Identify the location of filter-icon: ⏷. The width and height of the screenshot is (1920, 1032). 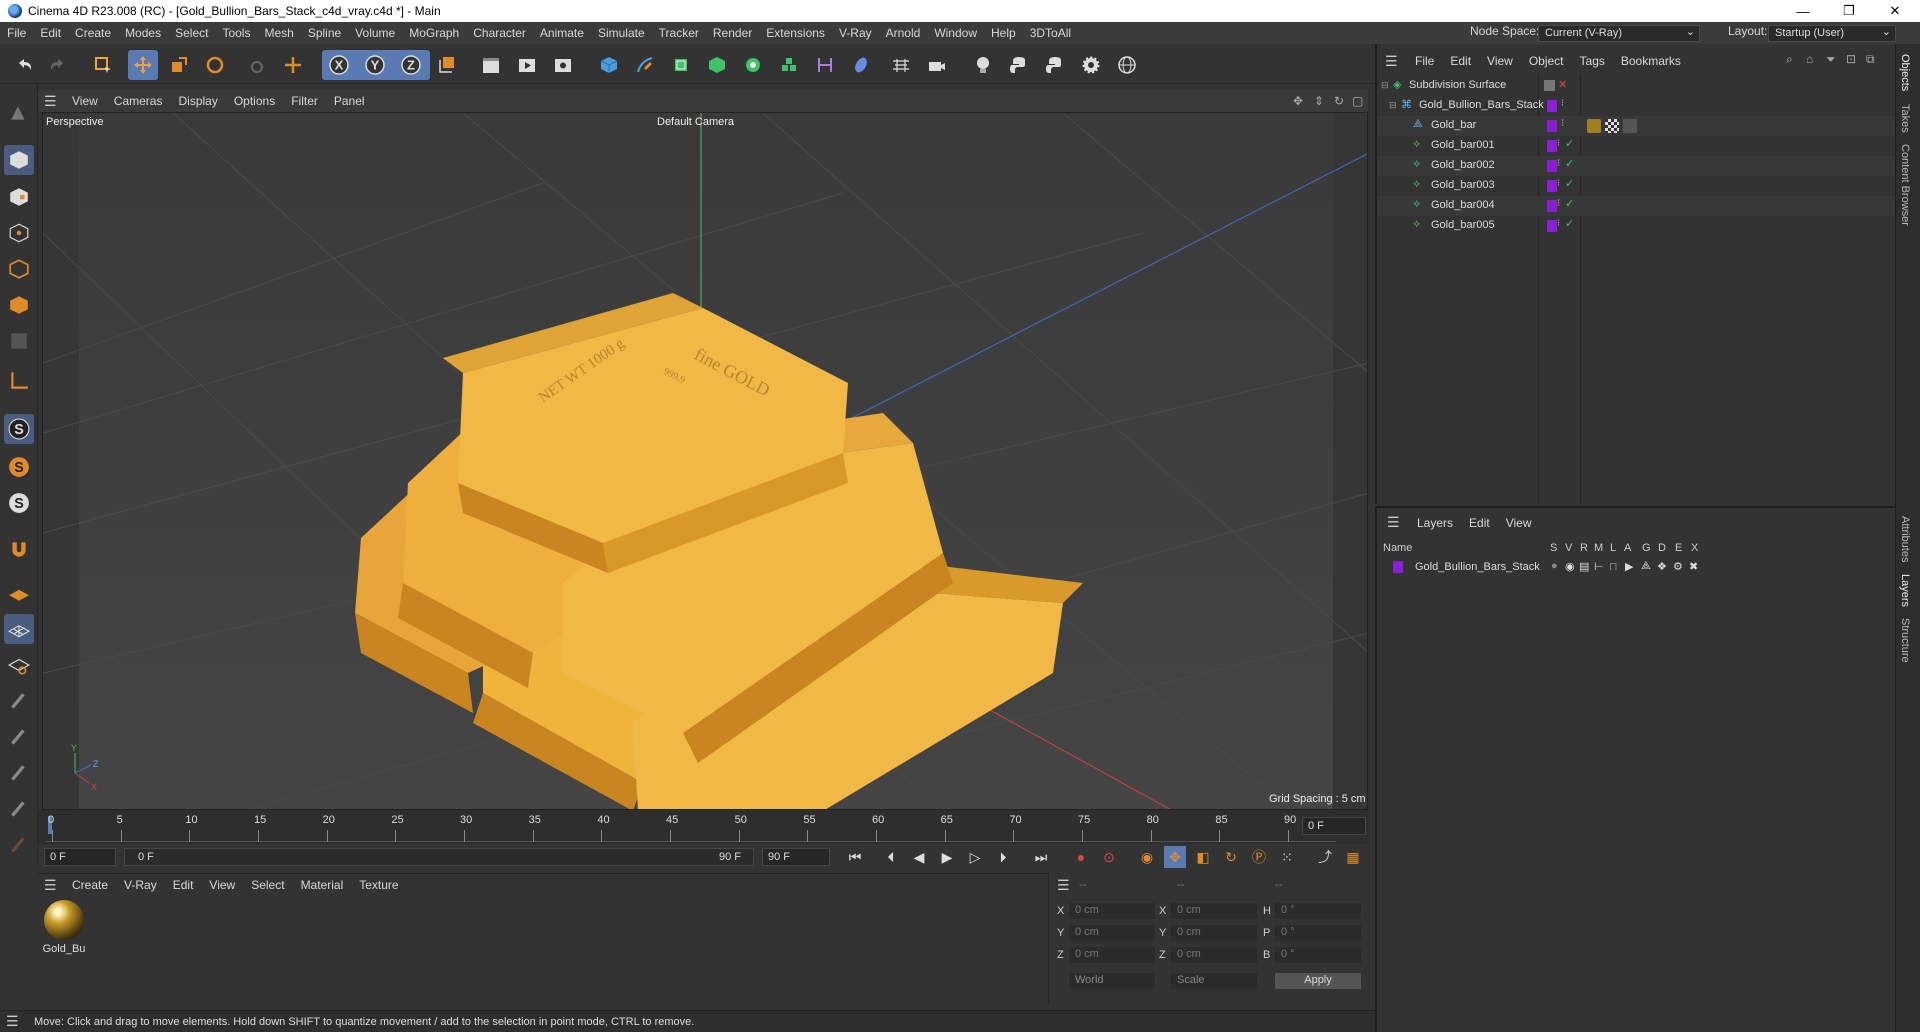
(1831, 59).